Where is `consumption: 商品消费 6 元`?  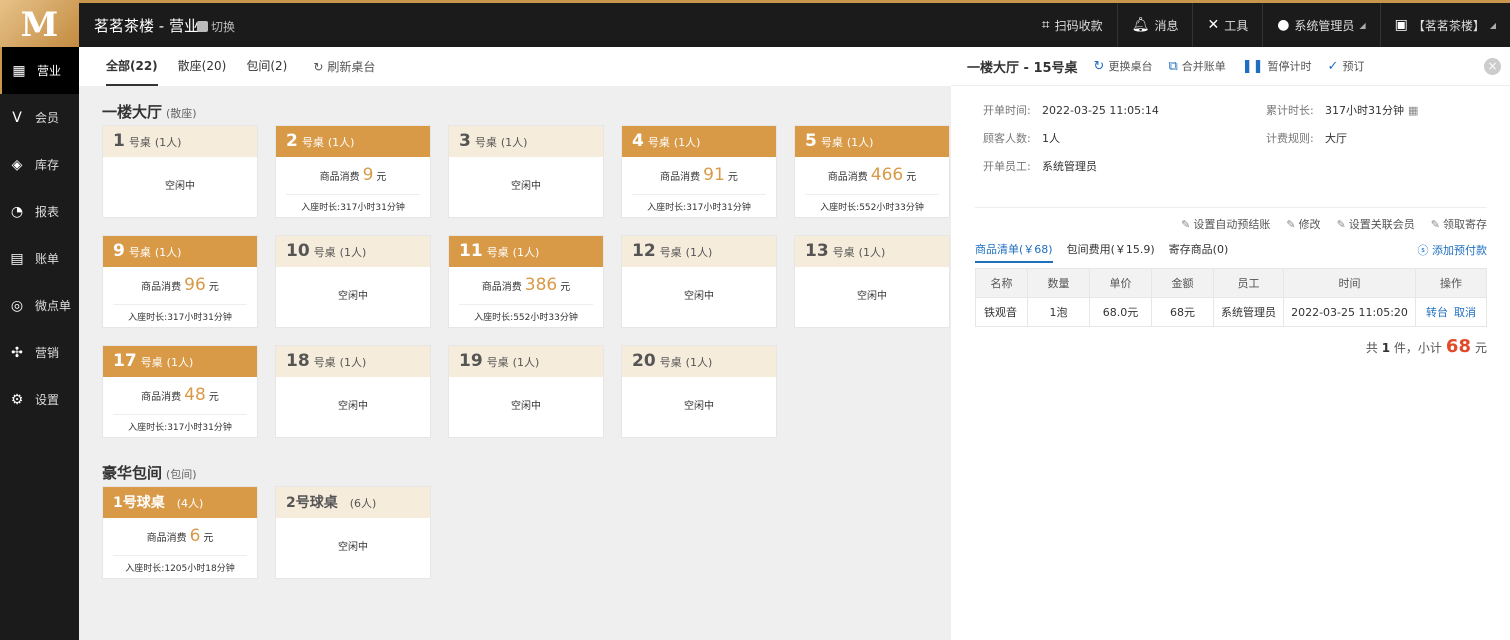
consumption: 商品消费 6 元 is located at coordinates (180, 537).